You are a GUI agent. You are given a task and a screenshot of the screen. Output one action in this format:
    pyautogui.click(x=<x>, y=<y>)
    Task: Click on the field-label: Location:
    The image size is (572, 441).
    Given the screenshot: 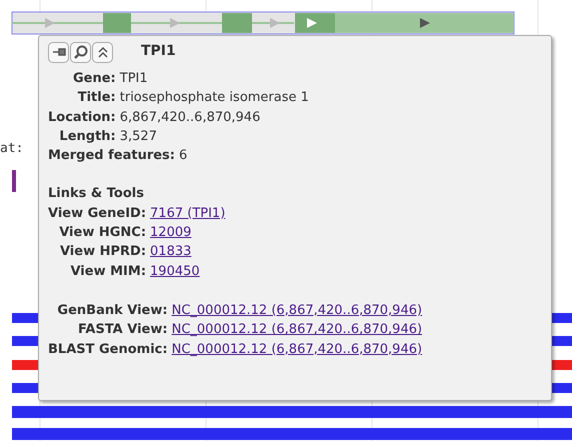 What is the action you would take?
    pyautogui.click(x=82, y=117)
    